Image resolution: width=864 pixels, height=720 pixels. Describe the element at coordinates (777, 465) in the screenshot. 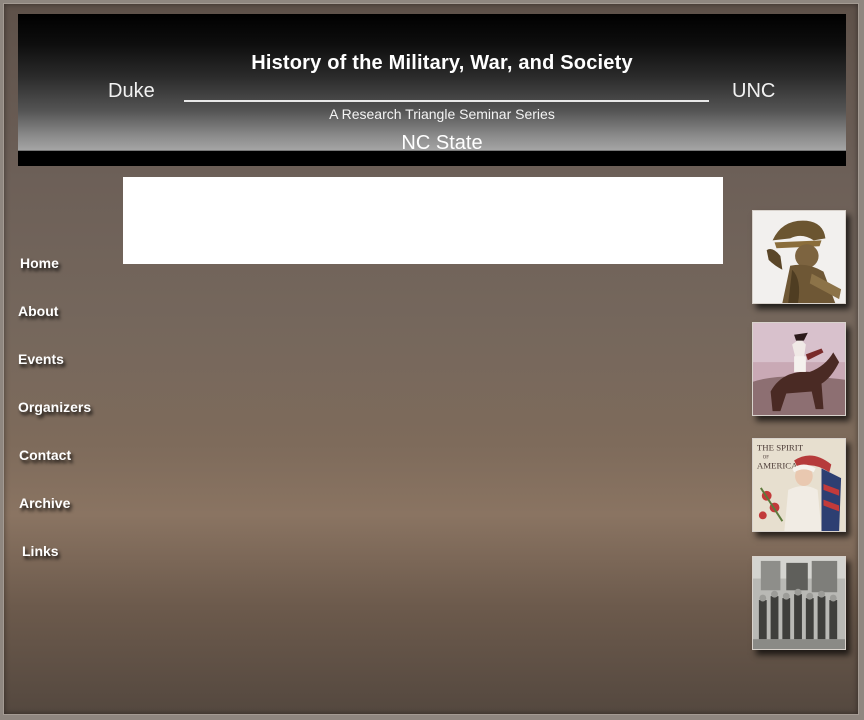

I see `svg-text: AMERICA` at that location.